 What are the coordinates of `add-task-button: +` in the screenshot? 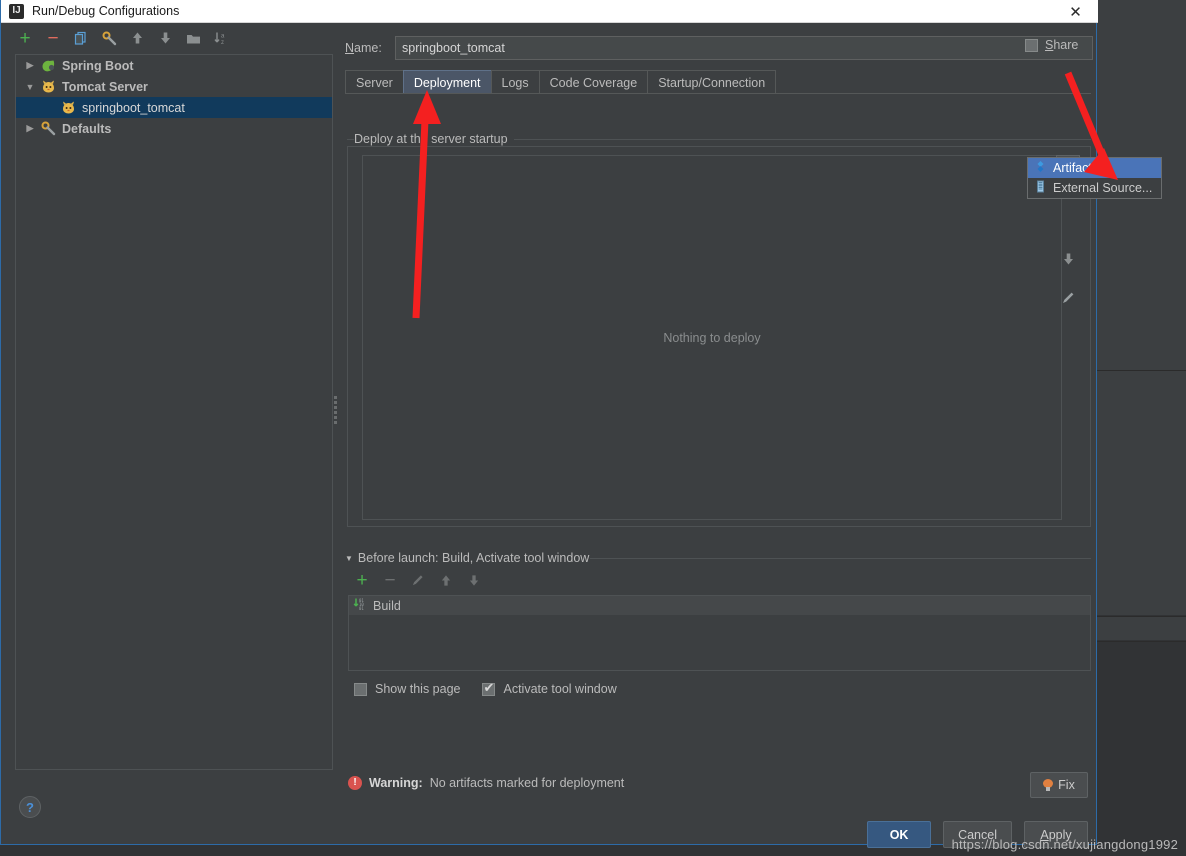 It's located at (362, 580).